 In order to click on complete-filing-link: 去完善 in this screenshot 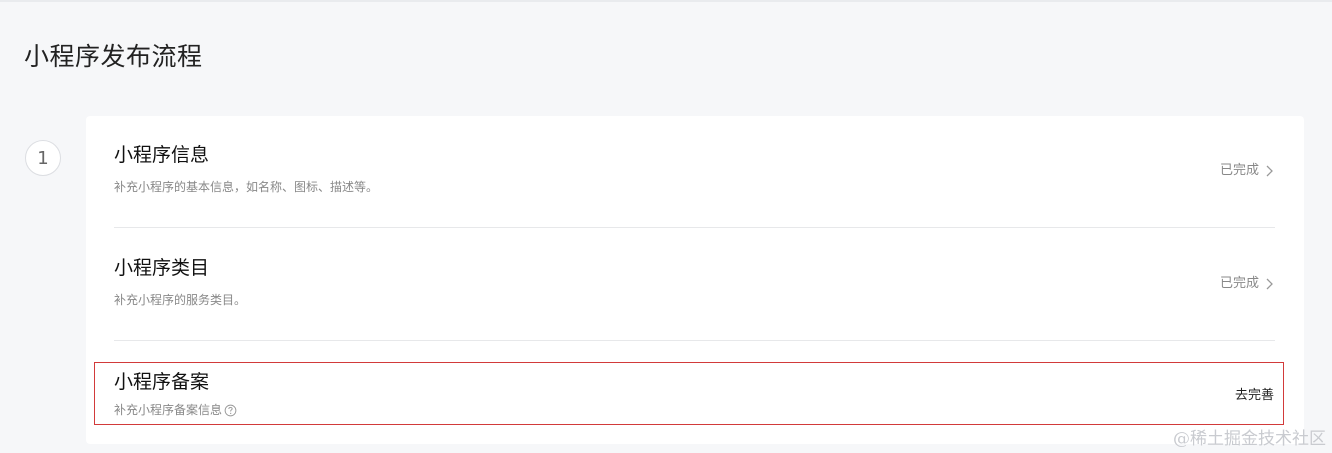, I will do `click(1254, 396)`.